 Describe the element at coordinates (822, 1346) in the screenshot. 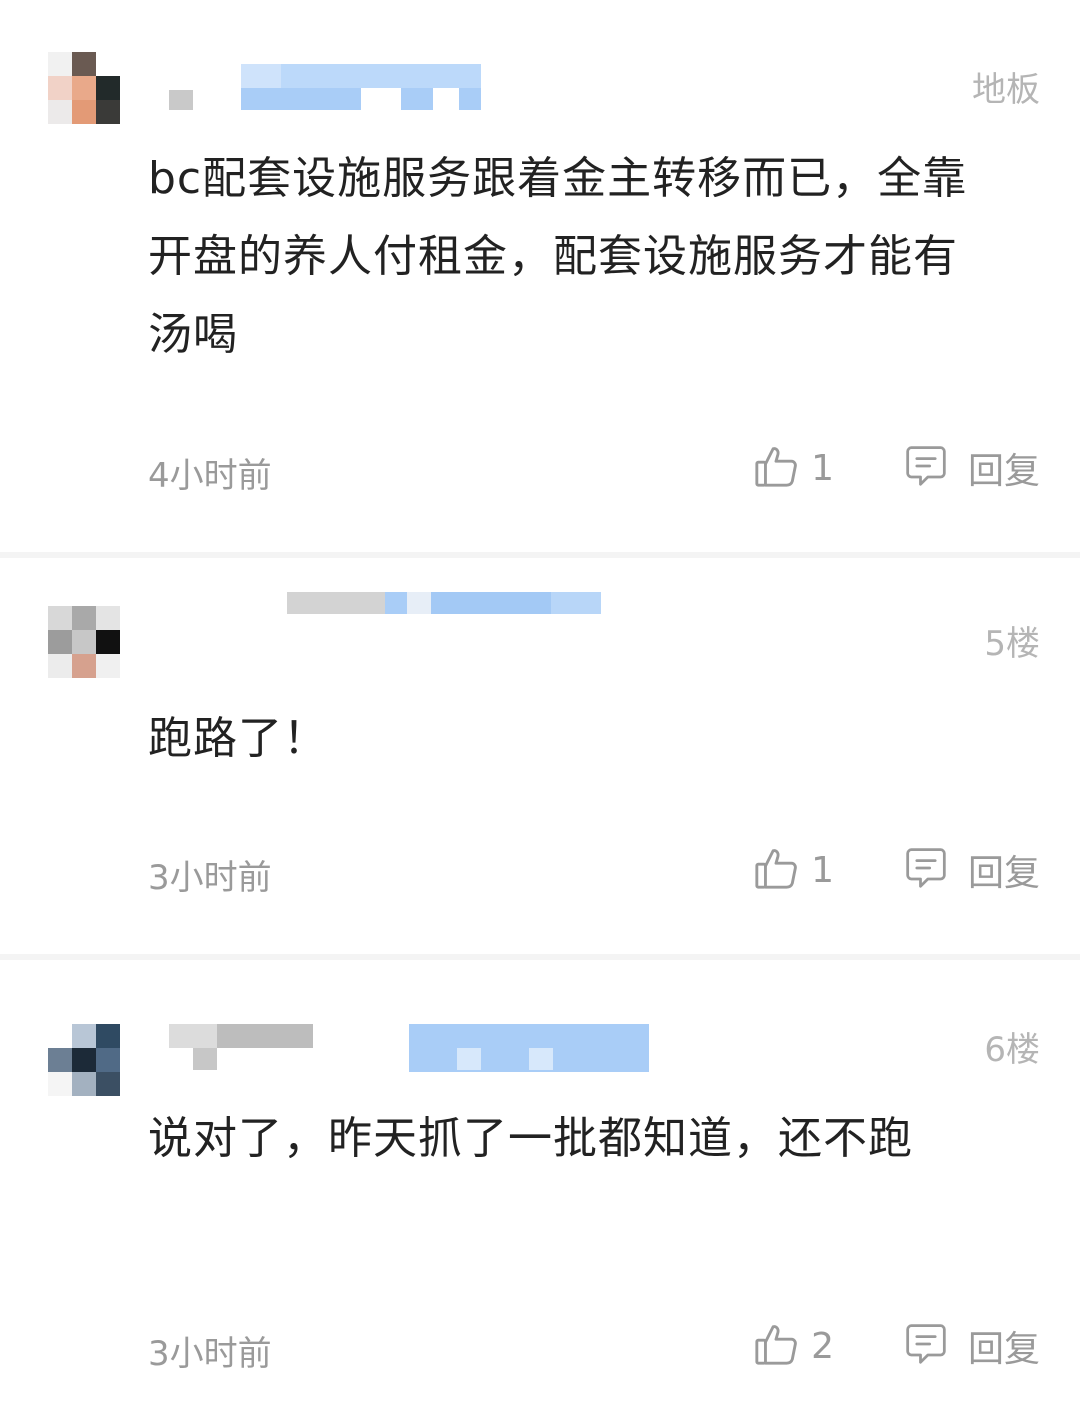

I see `like-count: 2` at that location.